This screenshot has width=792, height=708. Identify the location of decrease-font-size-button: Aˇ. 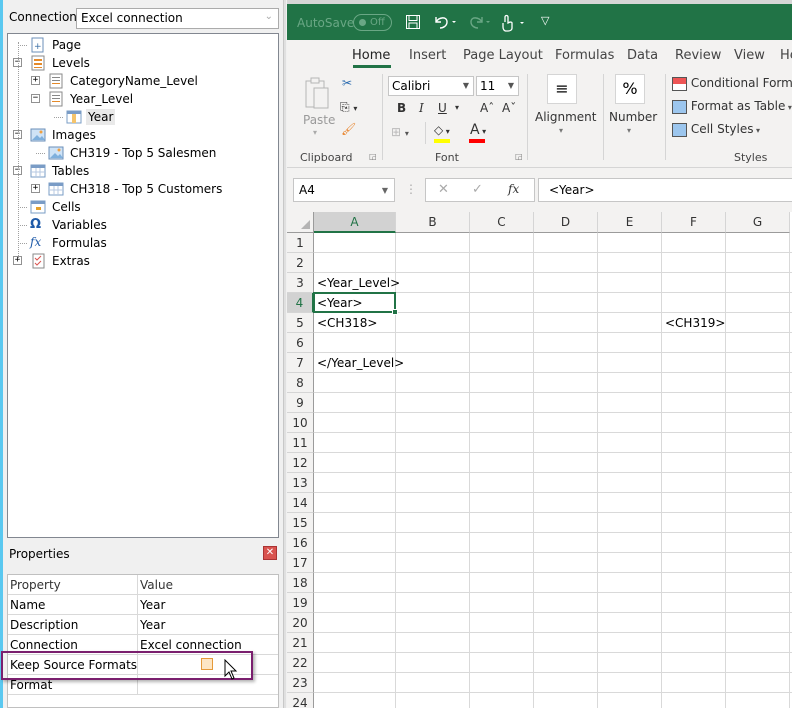
(509, 108).